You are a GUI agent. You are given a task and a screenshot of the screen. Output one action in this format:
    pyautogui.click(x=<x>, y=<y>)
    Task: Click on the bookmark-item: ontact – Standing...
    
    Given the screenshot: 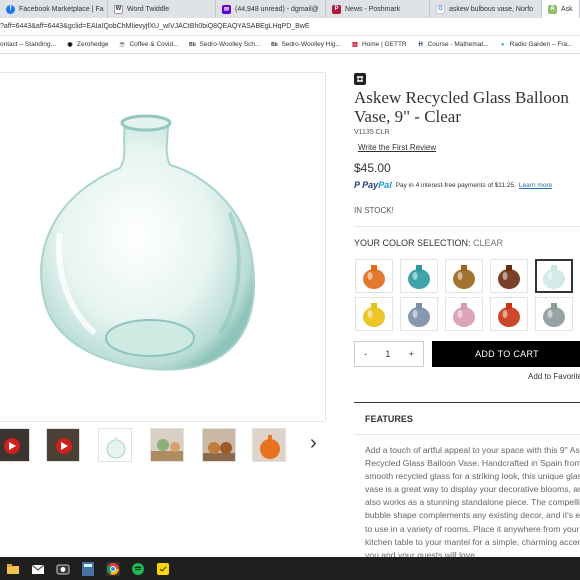 What is the action you would take?
    pyautogui.click(x=28, y=44)
    